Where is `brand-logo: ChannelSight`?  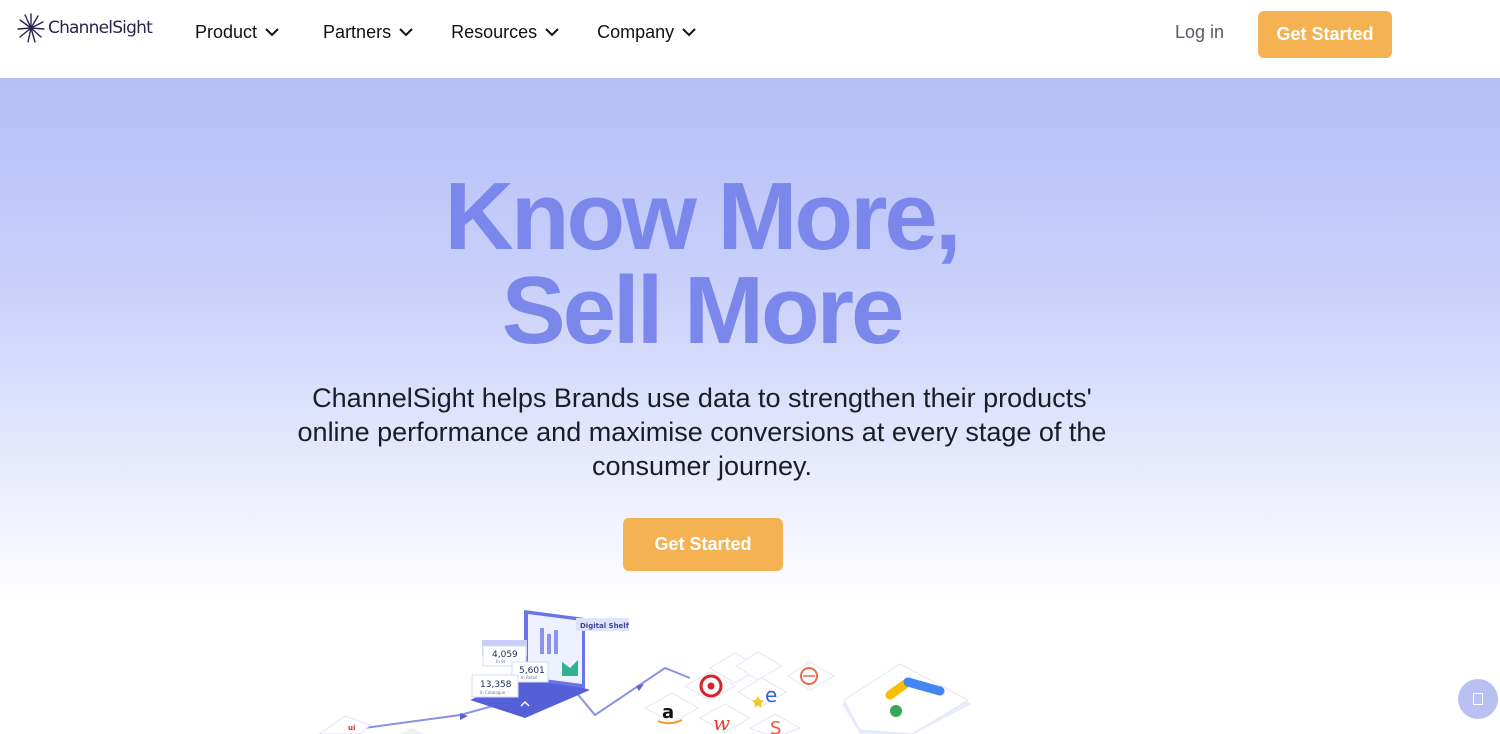 brand-logo: ChannelSight is located at coordinates (85, 28).